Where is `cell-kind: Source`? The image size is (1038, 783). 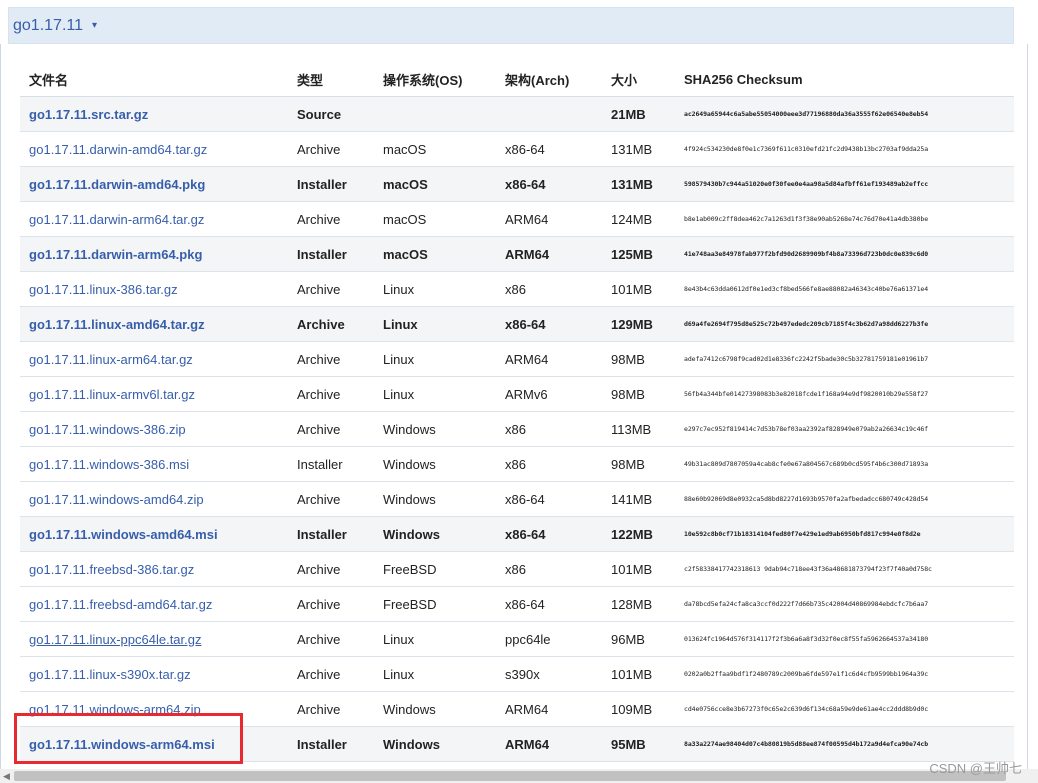 cell-kind: Source is located at coordinates (331, 114).